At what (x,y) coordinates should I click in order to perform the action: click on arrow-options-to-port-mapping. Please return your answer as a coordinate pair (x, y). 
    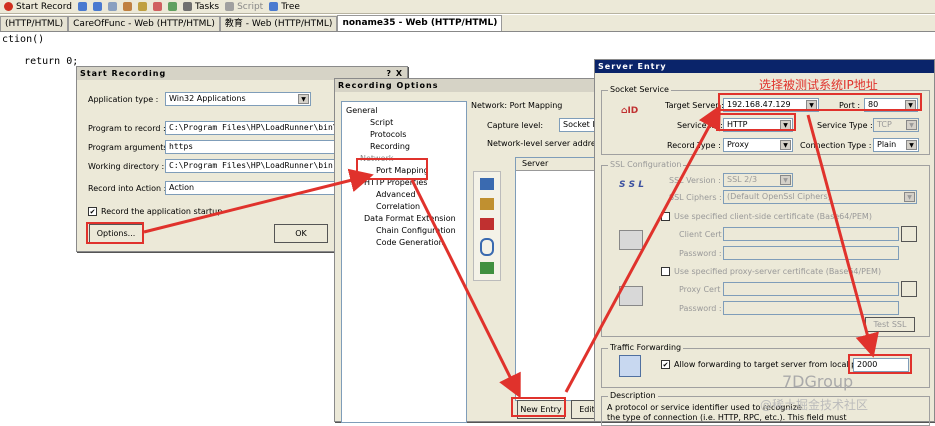
    Looking at the image, I should click on (258, 201).